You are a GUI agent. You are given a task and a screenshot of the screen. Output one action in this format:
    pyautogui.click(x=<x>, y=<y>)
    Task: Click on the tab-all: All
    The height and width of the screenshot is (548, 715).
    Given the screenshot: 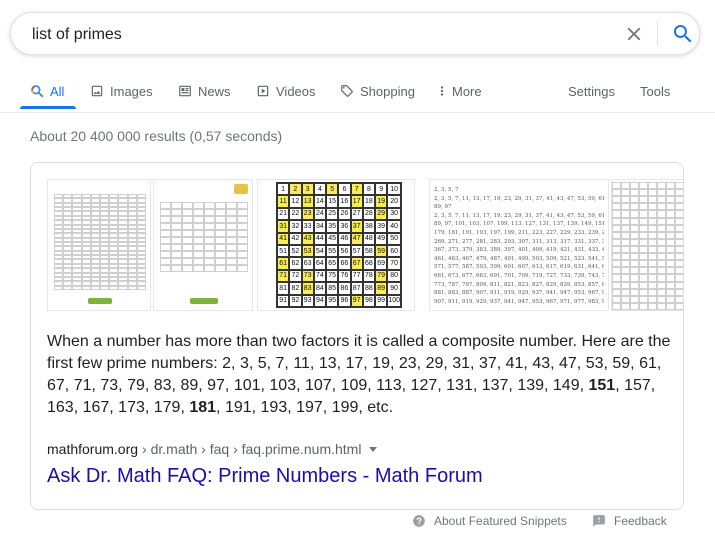 What is the action you would take?
    pyautogui.click(x=47, y=91)
    